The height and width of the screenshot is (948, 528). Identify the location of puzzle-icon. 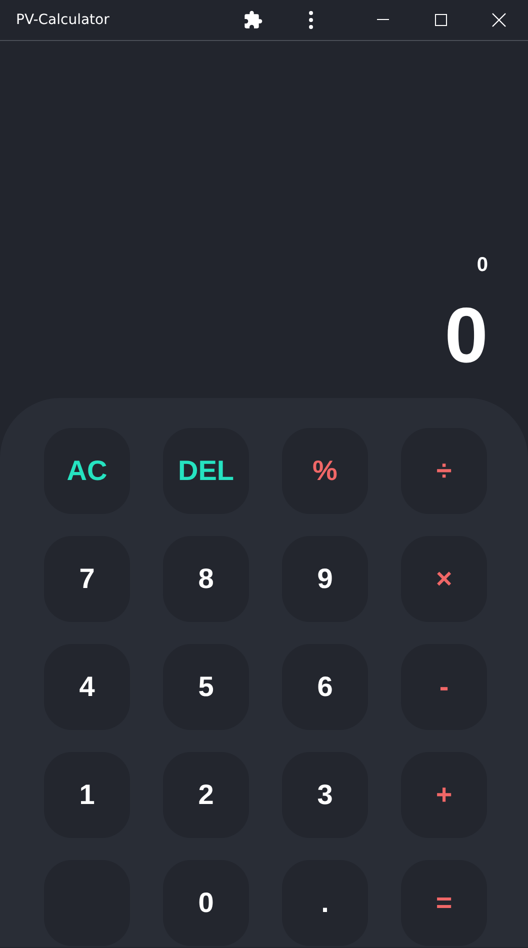
(253, 20).